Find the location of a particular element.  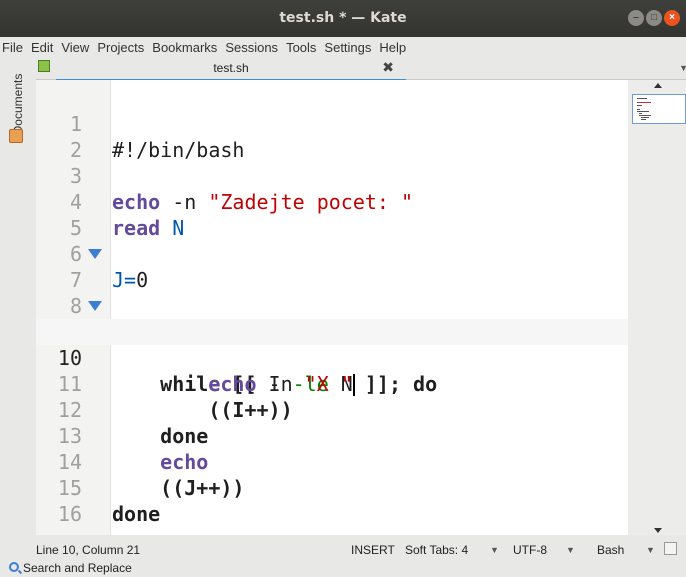

menu-view: View is located at coordinates (75, 47).